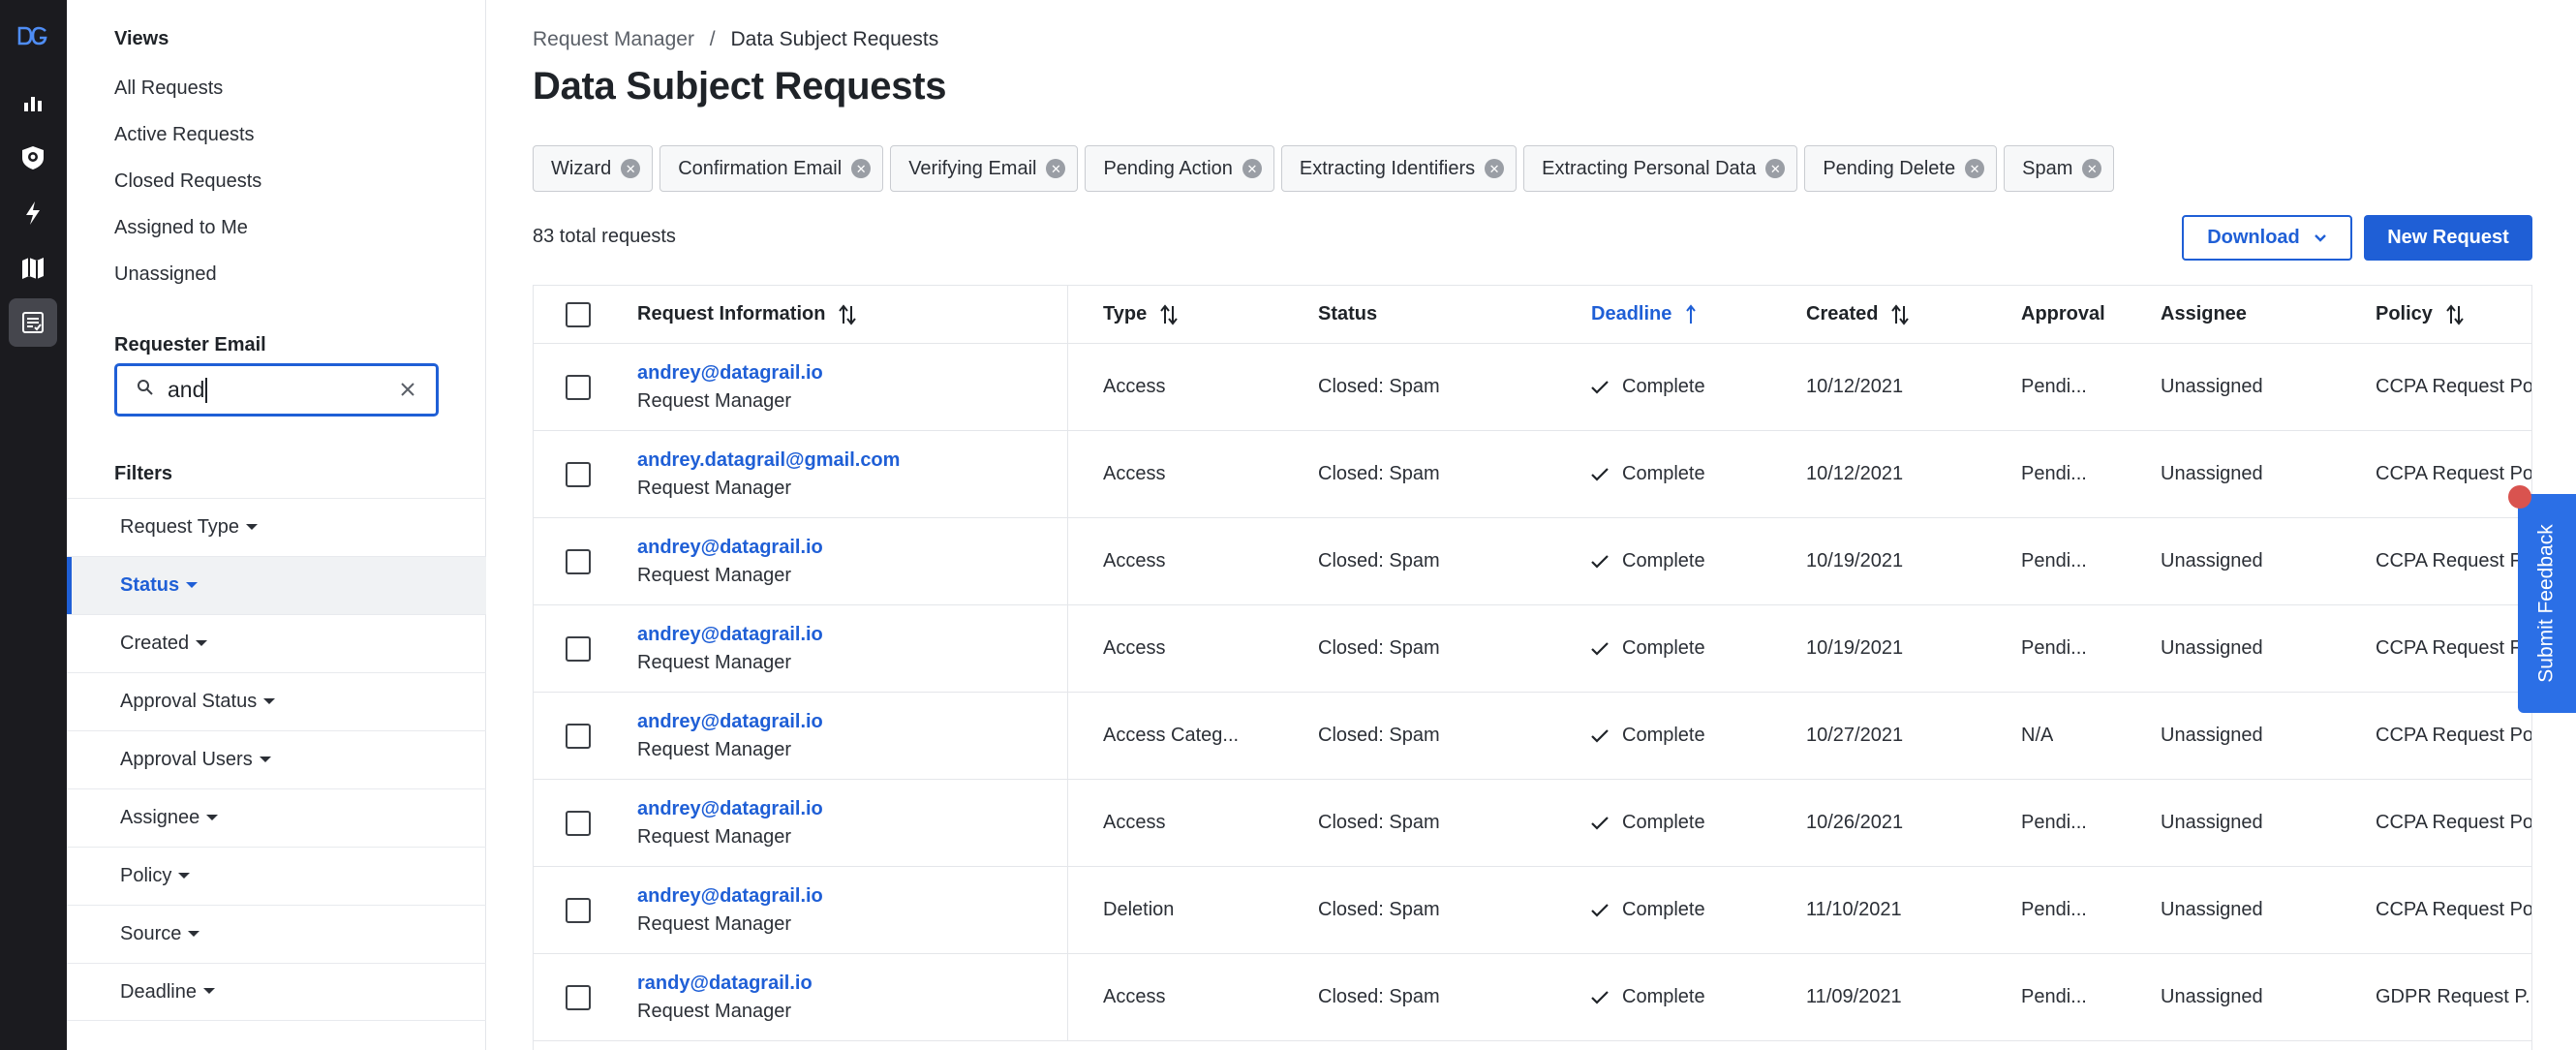 This screenshot has width=2576, height=1050. I want to click on view-active-requests: Active Requests, so click(184, 135).